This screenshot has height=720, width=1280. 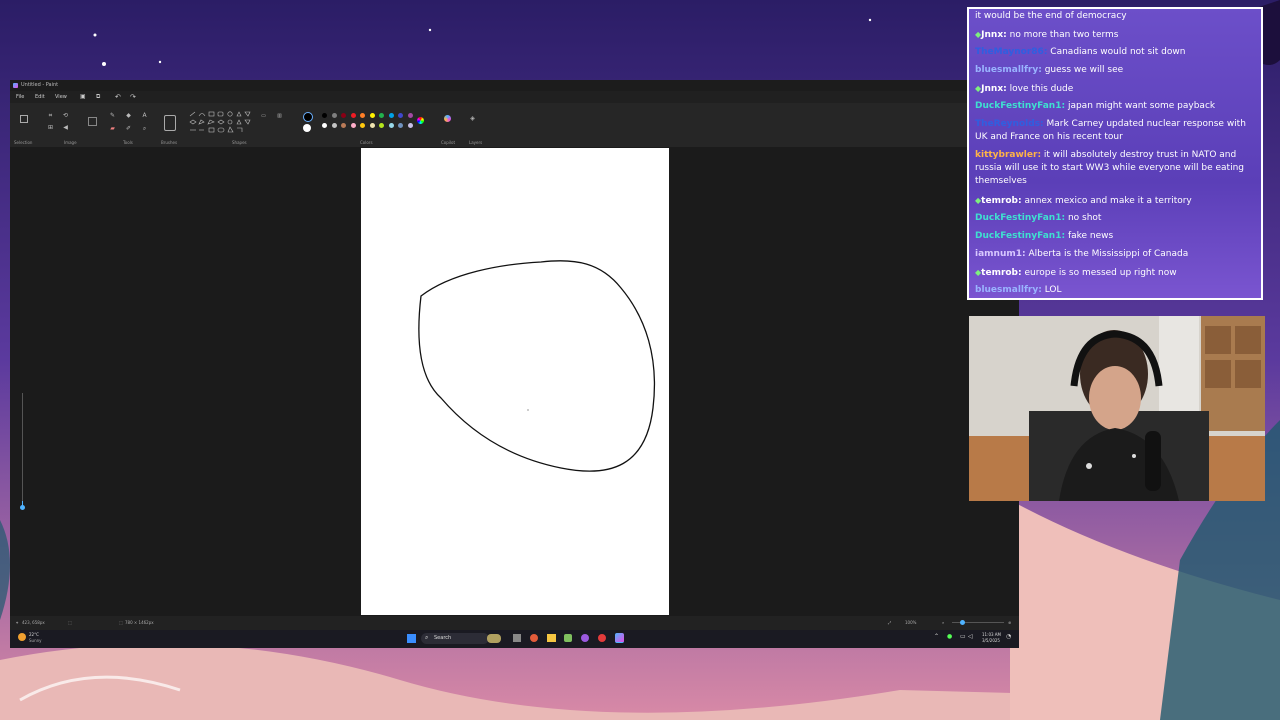 I want to click on zoom-slider, so click(x=978, y=622).